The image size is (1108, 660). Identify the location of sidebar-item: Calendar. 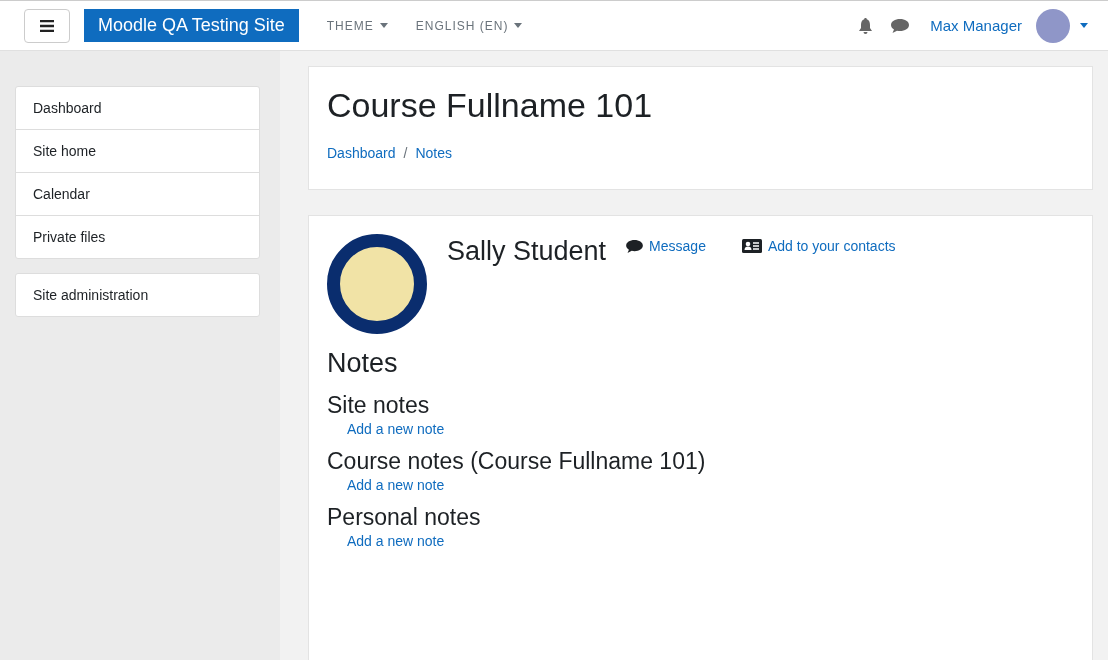
(137, 193).